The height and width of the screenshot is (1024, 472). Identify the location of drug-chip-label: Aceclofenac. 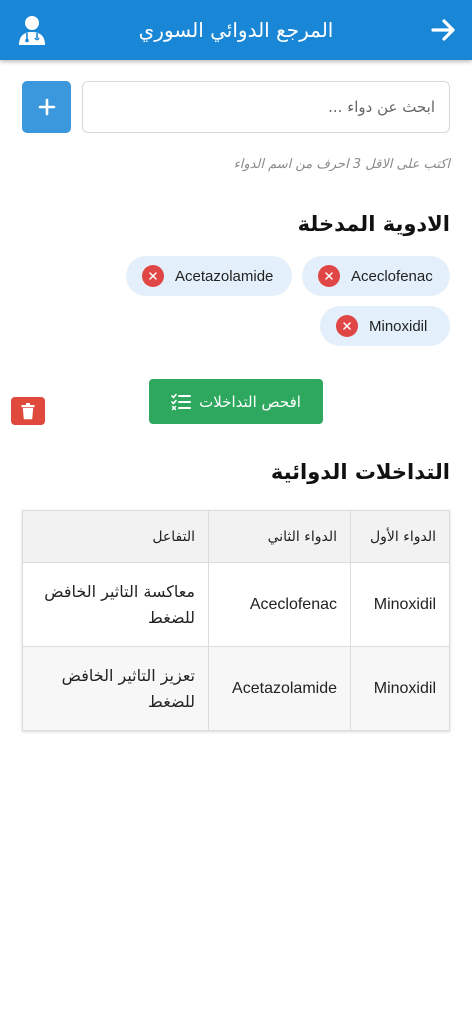
(392, 276).